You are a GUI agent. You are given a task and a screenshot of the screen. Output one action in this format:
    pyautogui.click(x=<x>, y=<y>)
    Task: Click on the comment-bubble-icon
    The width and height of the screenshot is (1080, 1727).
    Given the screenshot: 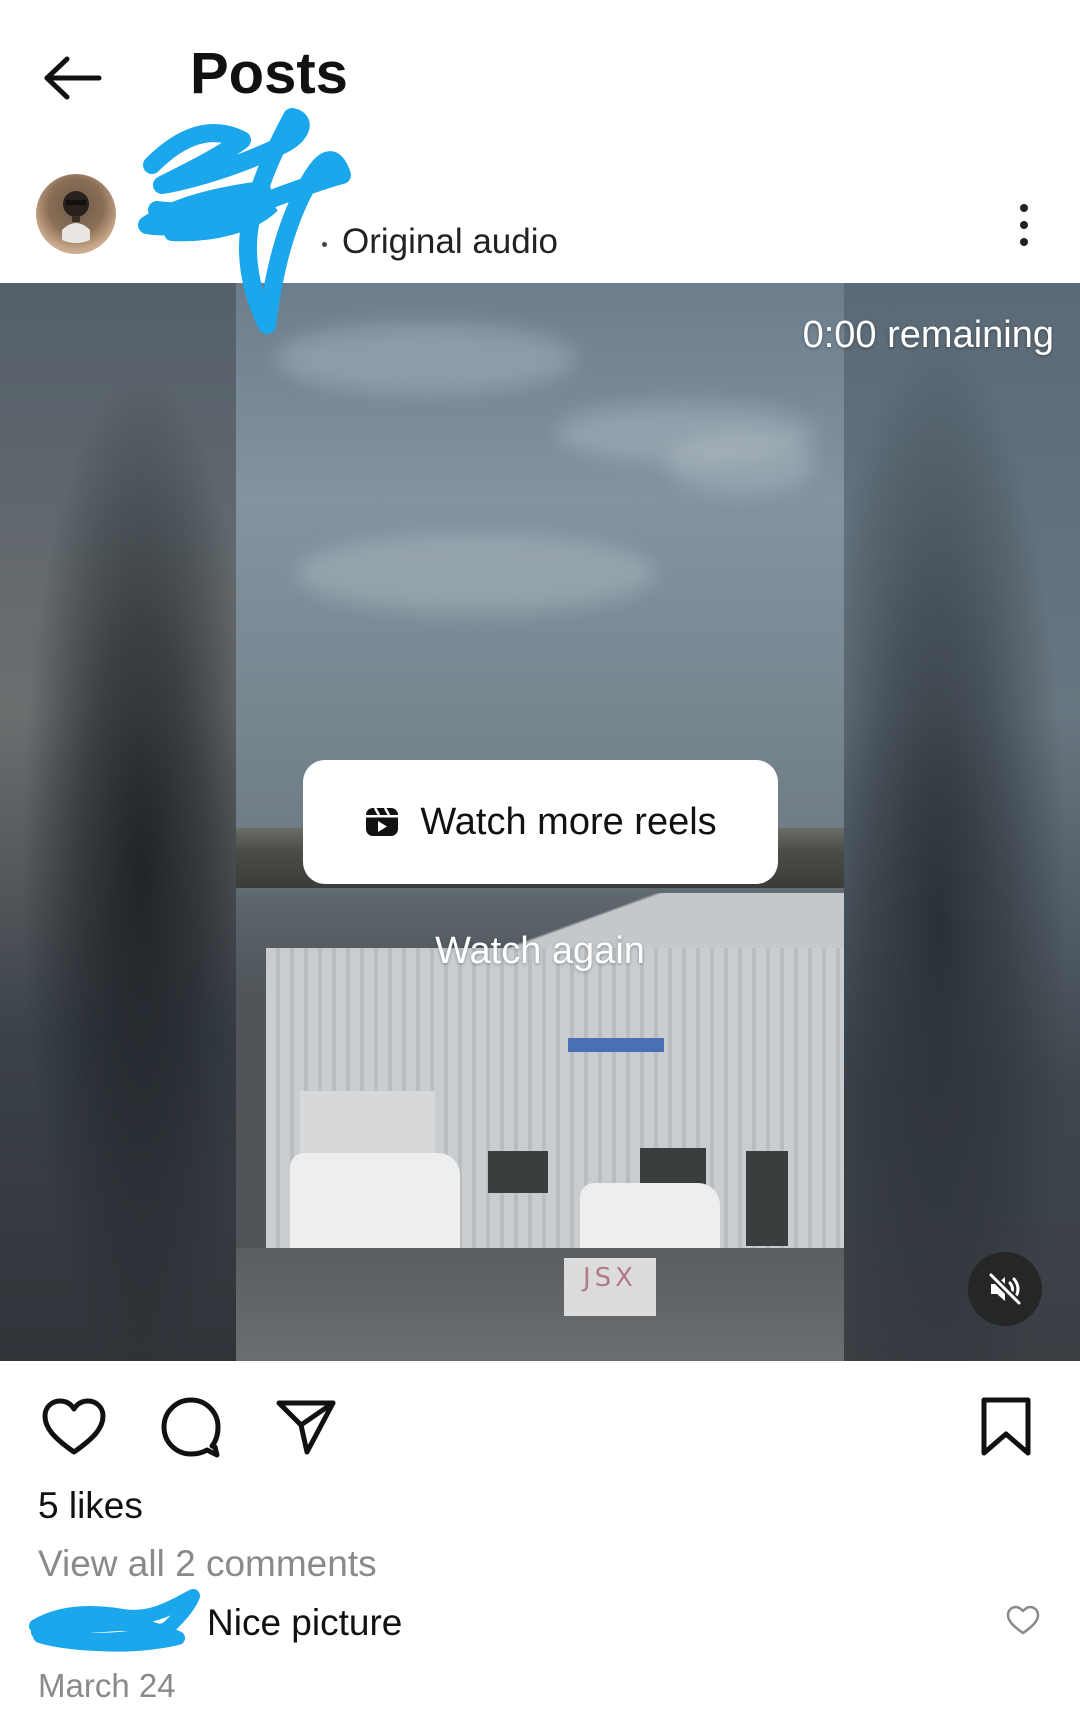 What is the action you would take?
    pyautogui.click(x=191, y=1427)
    